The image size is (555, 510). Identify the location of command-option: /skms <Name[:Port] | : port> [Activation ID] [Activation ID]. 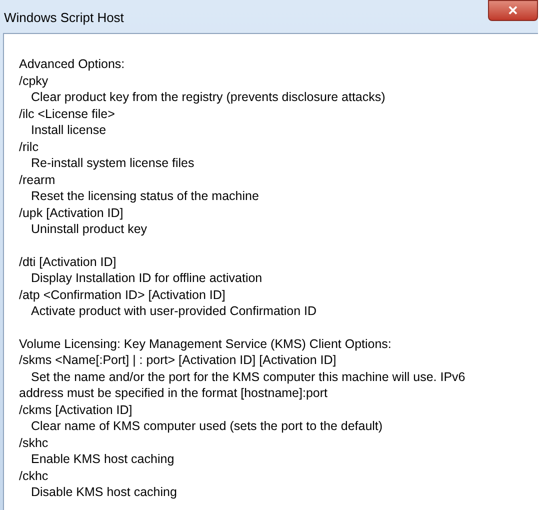
(264, 360).